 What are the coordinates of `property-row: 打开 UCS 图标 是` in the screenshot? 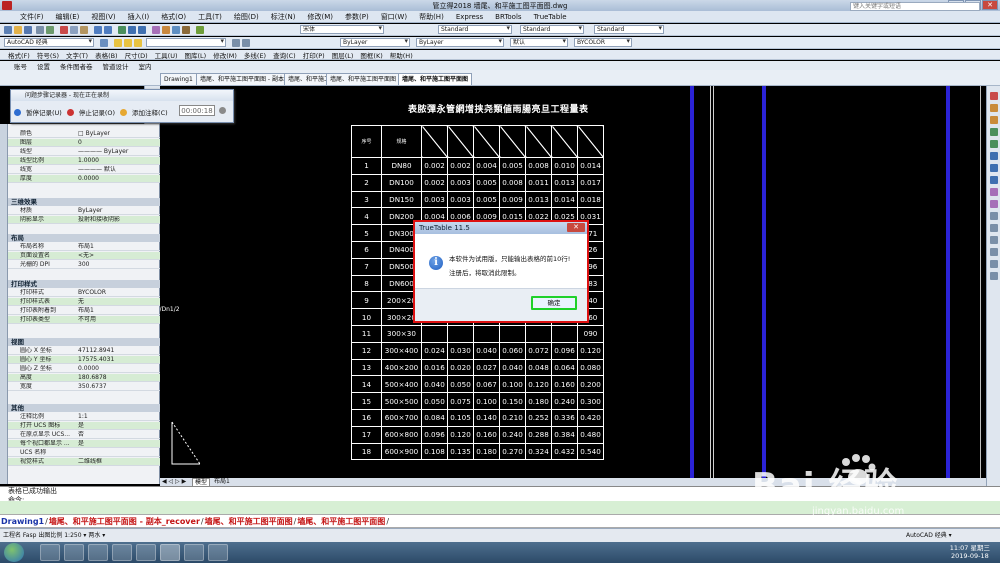 It's located at (84, 426).